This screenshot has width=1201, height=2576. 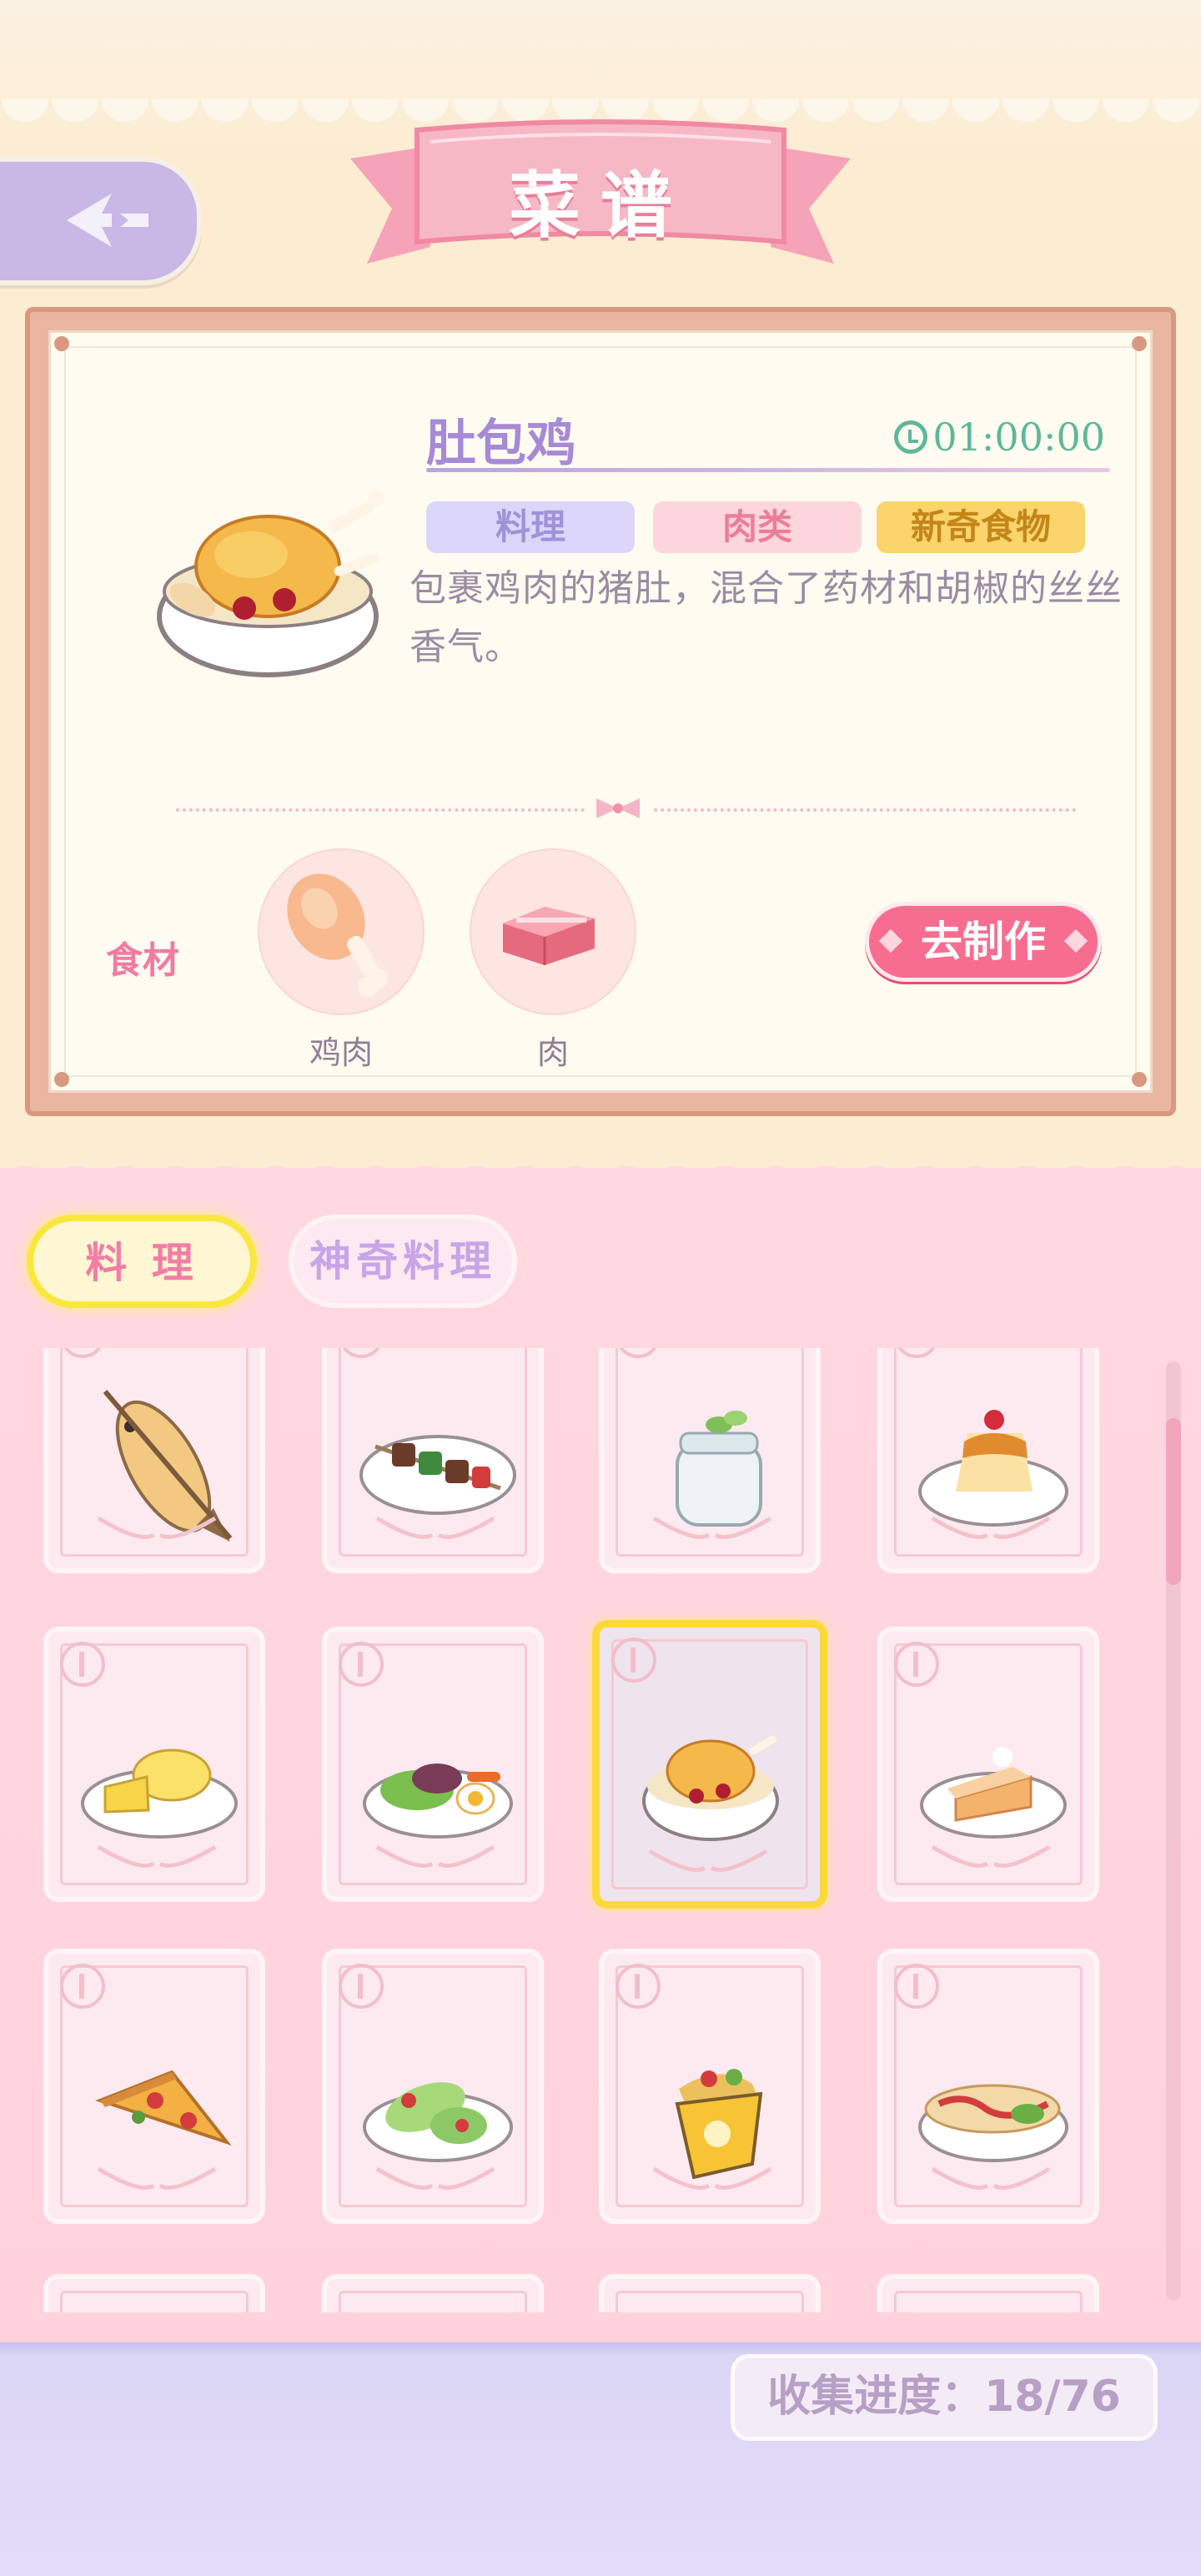 I want to click on ingredient-chicken: 鸡肉, so click(x=342, y=959).